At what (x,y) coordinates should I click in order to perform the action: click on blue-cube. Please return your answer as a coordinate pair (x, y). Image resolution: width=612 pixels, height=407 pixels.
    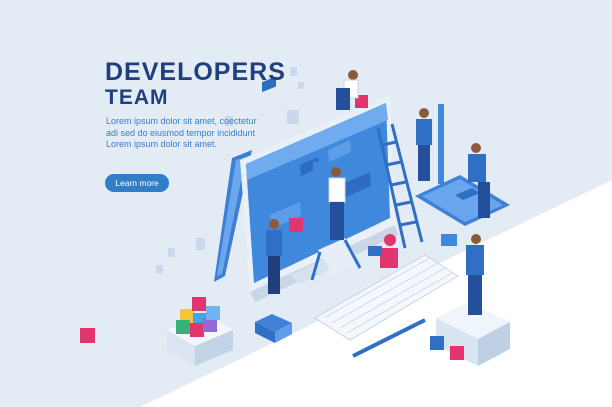
    Looking at the image, I should click on (437, 343).